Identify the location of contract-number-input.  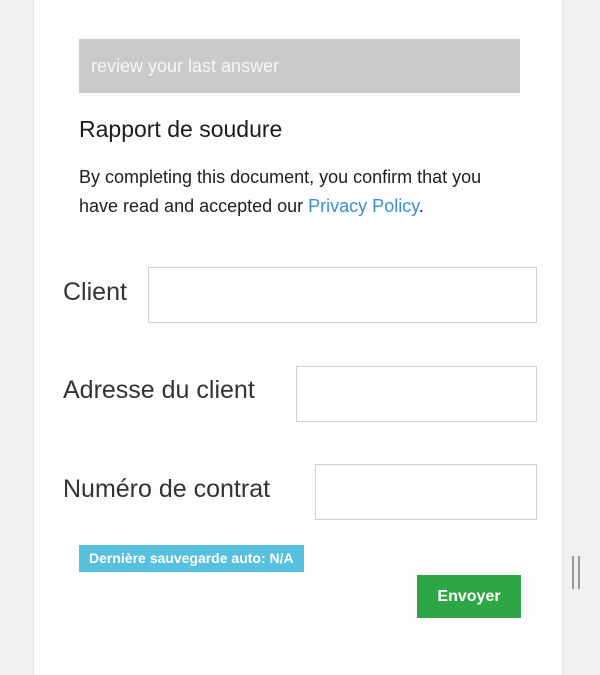
(426, 492).